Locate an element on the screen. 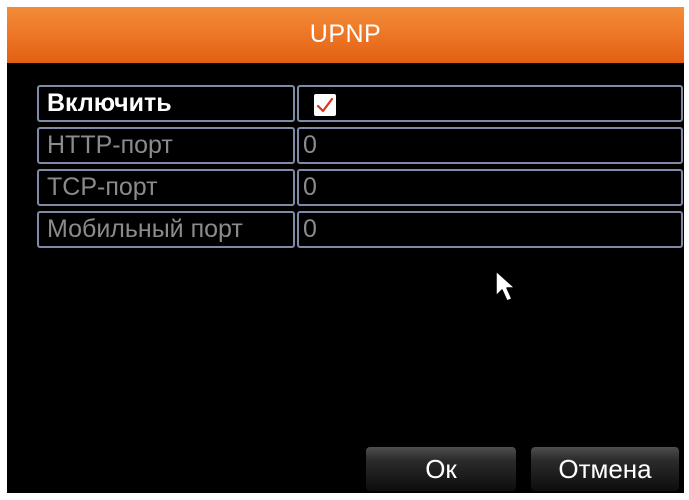 The height and width of the screenshot is (500, 689). field-row-mobile-port: Мобильный порт 0 is located at coordinates (359, 230).